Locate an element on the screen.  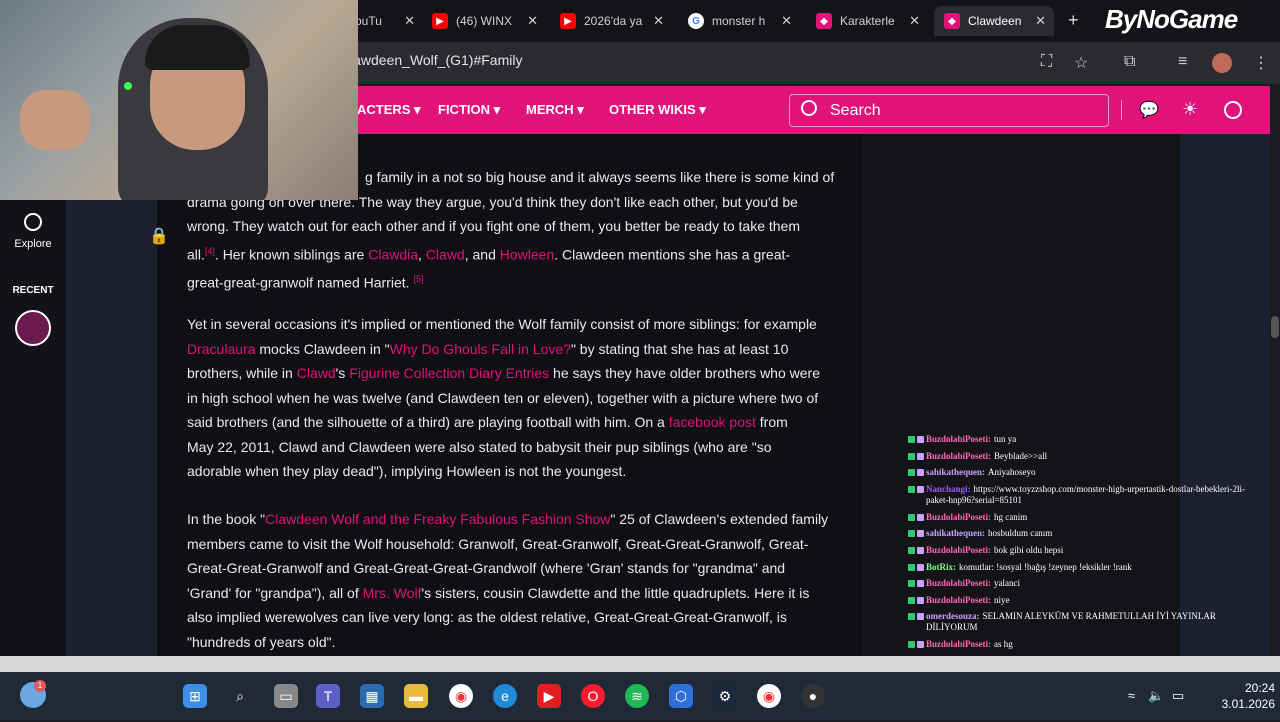
tab-label: Karakterle is located at coordinates (867, 21).